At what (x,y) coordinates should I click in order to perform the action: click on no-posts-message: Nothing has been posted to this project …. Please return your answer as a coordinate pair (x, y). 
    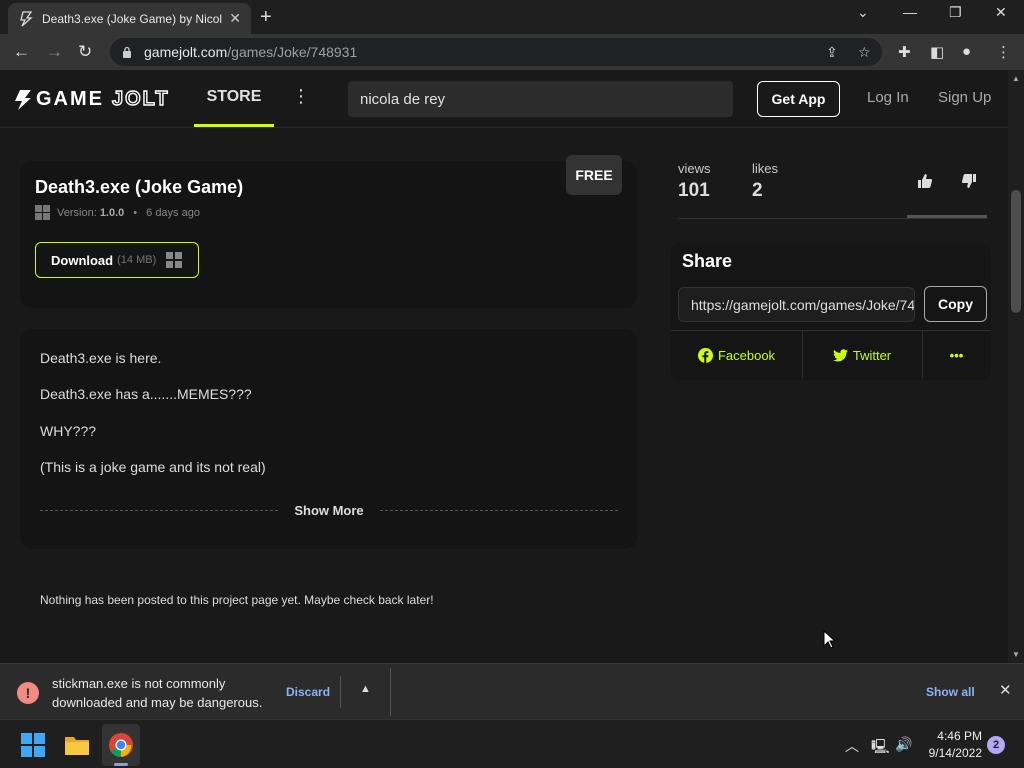
    Looking at the image, I should click on (237, 600).